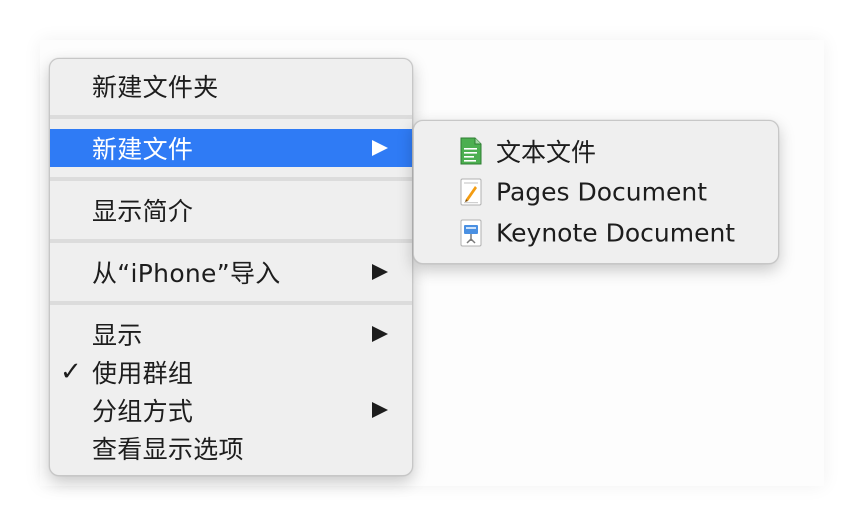 This screenshot has height=526, width=864. I want to click on new-file-submenu: 文本文件 Pages Document Keynote Document, so click(596, 192).